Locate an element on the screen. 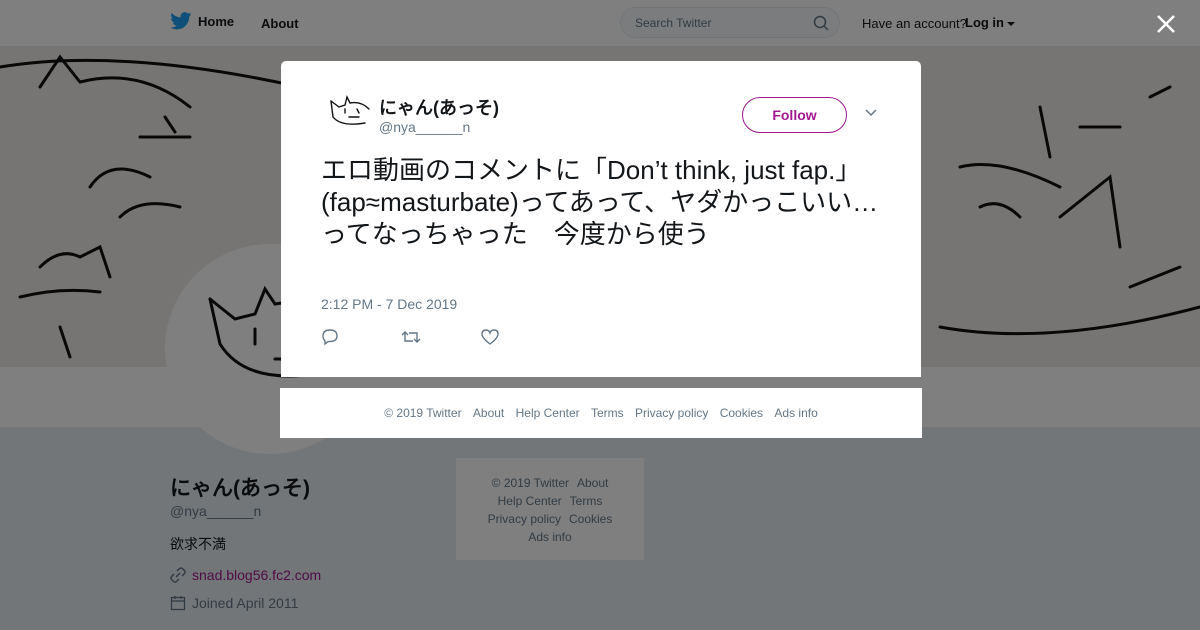 The width and height of the screenshot is (1200, 630). close-icon is located at coordinates (1166, 24).